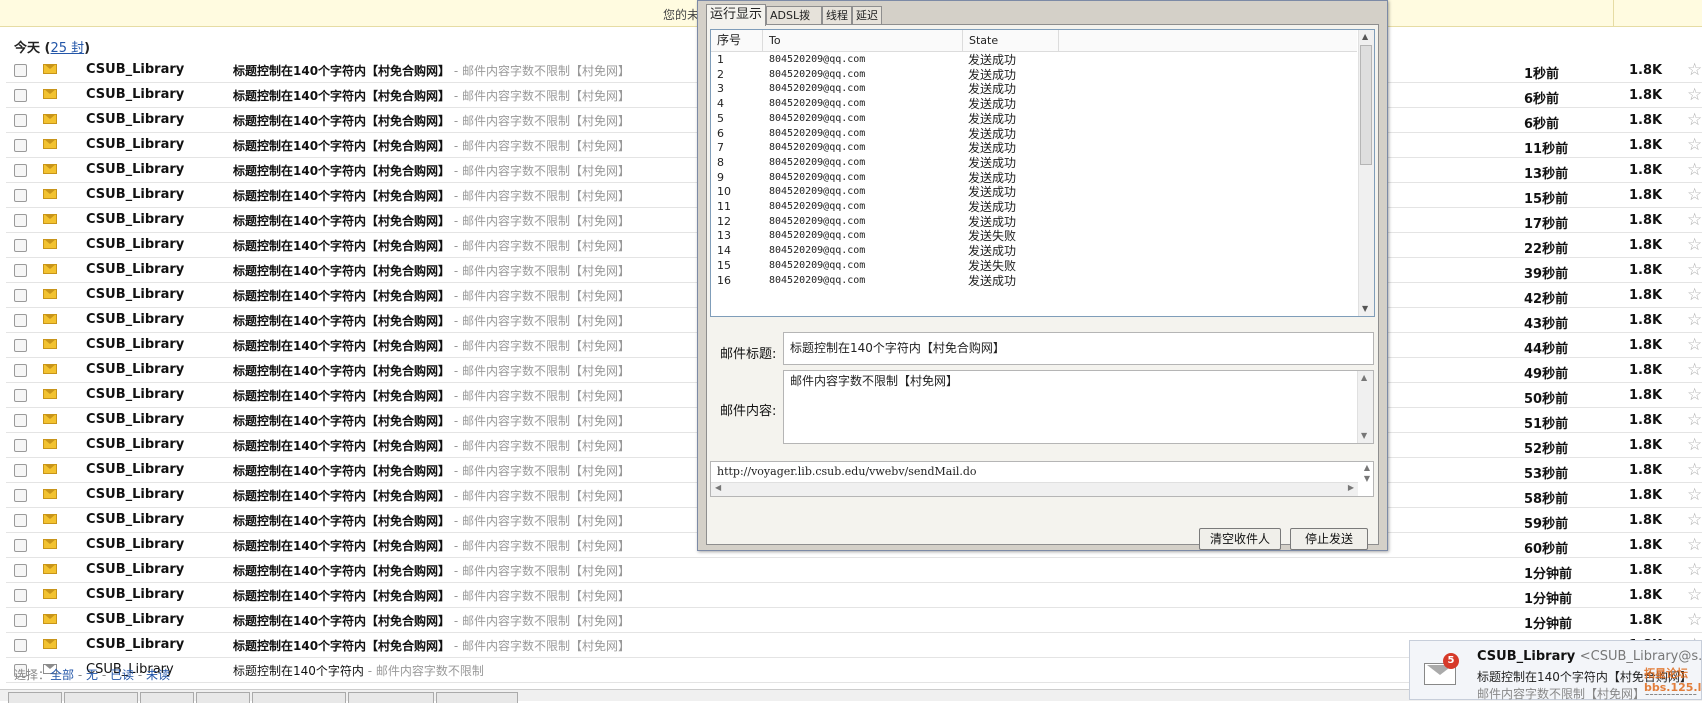 The width and height of the screenshot is (1702, 703). What do you see at coordinates (867, 15) in the screenshot?
I see `tab-delay: 延迟` at bounding box center [867, 15].